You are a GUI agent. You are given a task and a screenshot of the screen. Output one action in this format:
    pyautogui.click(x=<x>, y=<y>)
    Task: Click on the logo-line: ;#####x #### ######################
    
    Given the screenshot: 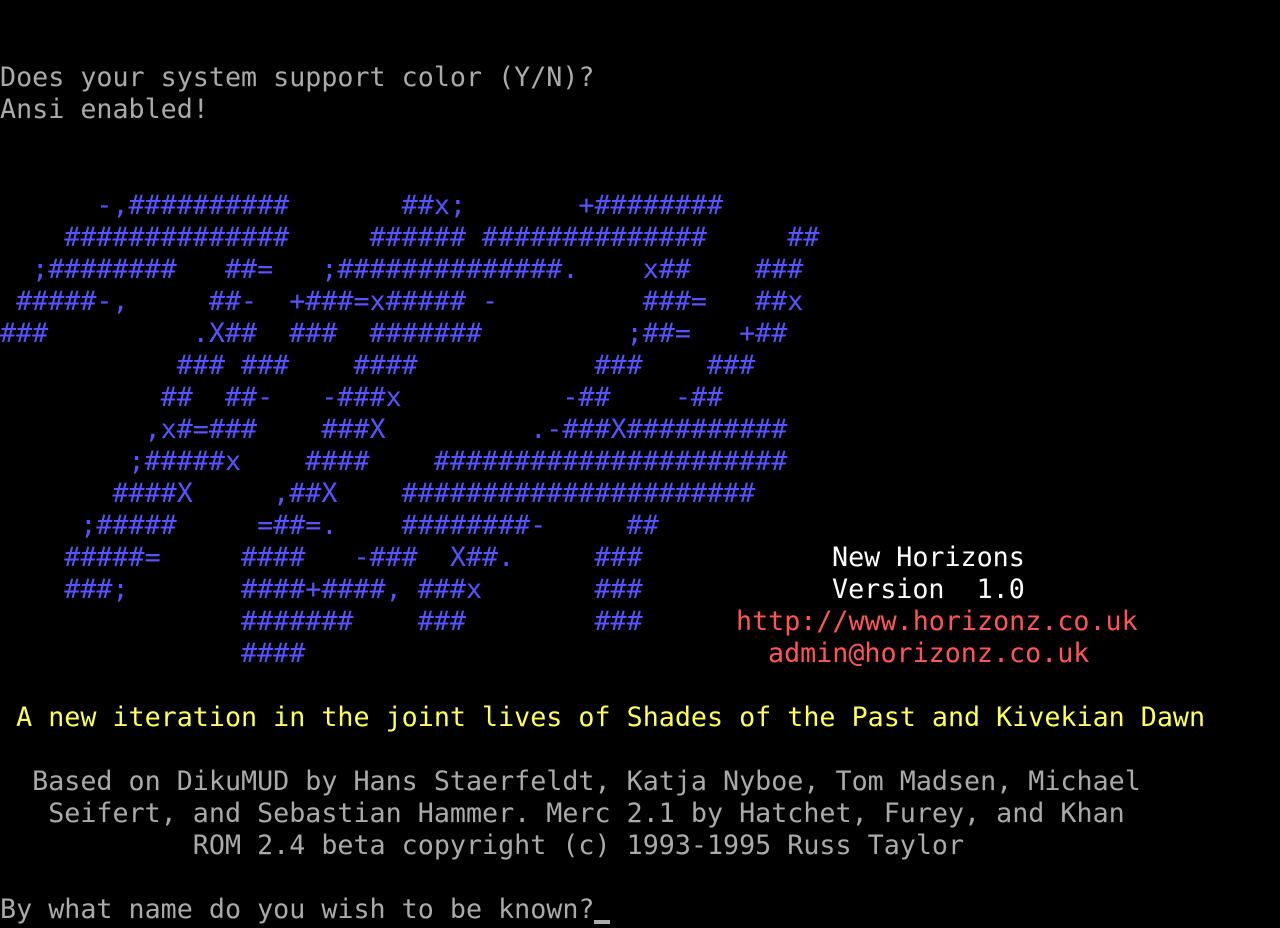 What is the action you would take?
    pyautogui.click(x=394, y=461)
    